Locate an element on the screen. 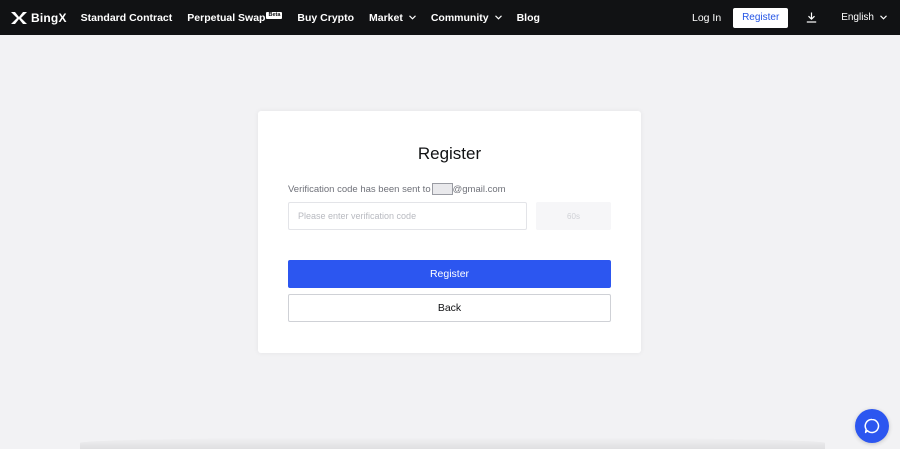  sent-prefix: Verification code has been sent to is located at coordinates (359, 189).